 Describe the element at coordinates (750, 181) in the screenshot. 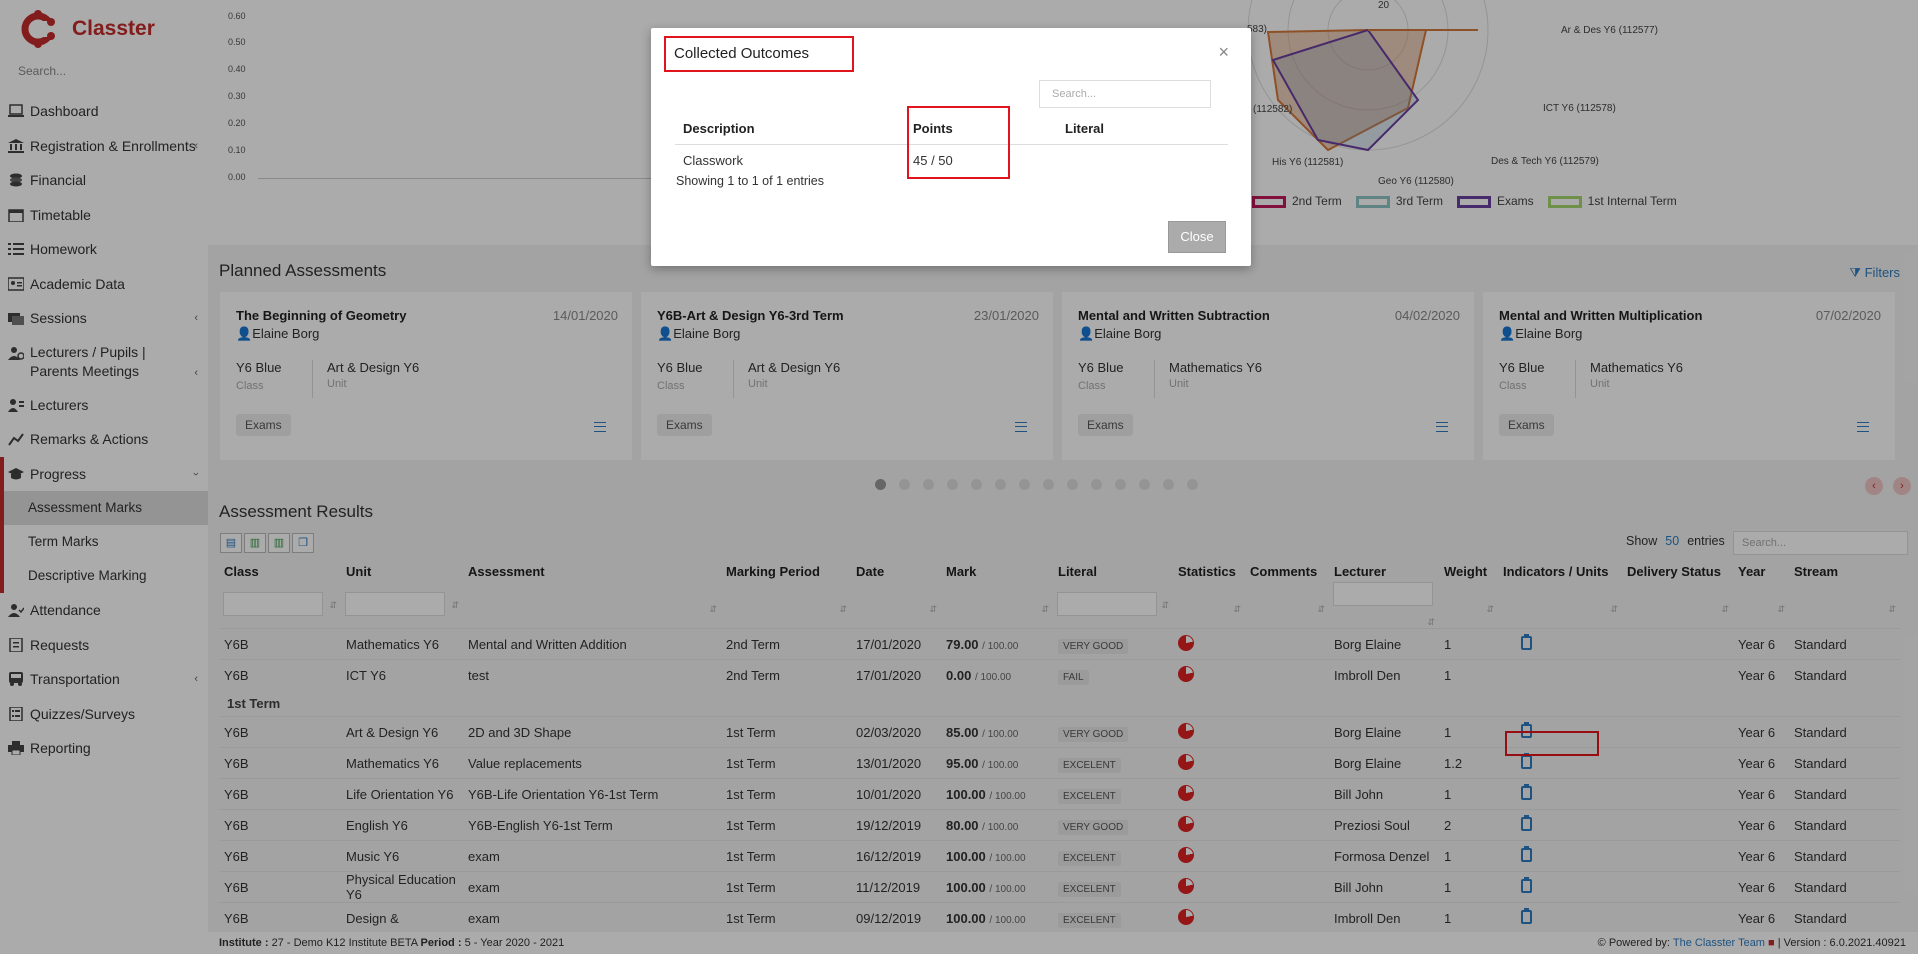

I see `table-info: Showing 1 to 1 of 1 entries` at that location.